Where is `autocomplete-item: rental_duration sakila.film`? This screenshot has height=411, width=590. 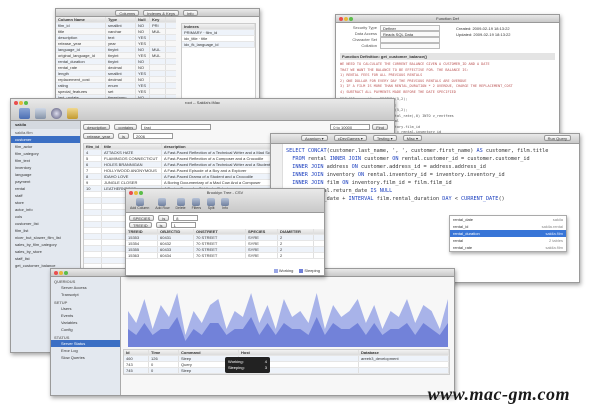
autocomplete-item: rental_duration sakila.film is located at coordinates (508, 233).